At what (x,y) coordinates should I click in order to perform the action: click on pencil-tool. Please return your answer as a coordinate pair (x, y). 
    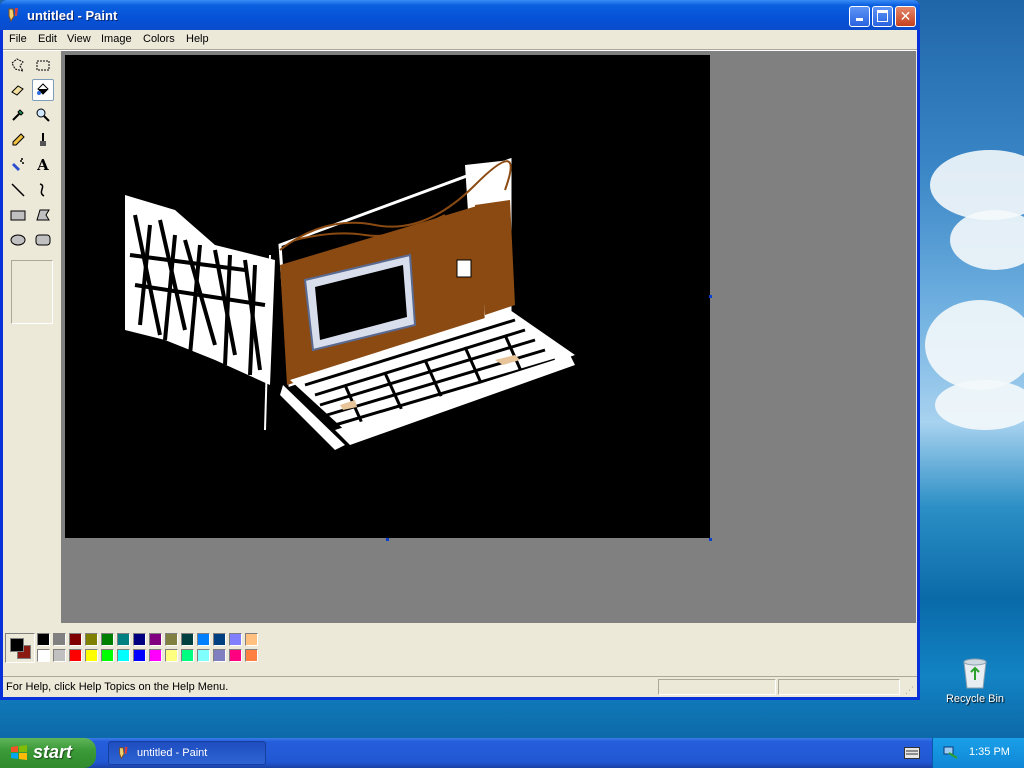
    Looking at the image, I should click on (18, 140).